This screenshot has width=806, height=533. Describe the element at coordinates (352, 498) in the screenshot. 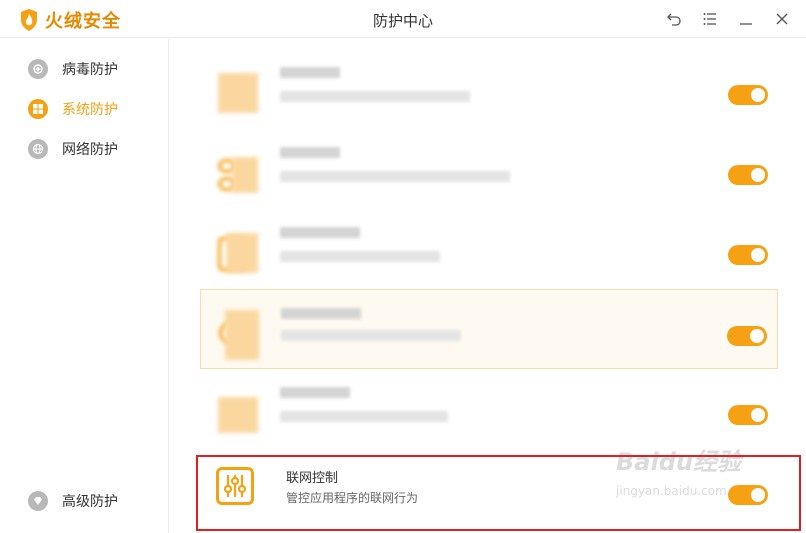

I see `network-control-description: 管控应用程序的联网行为` at that location.